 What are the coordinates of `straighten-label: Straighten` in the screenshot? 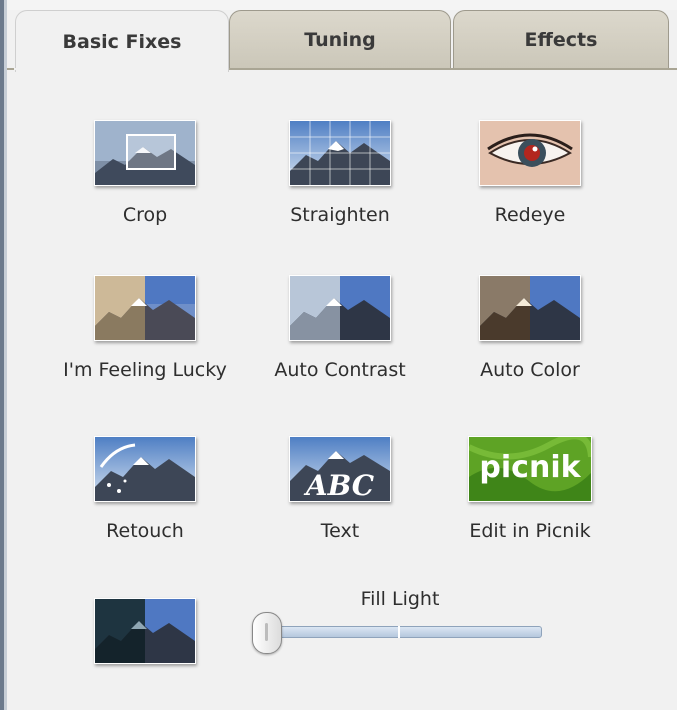 It's located at (340, 215).